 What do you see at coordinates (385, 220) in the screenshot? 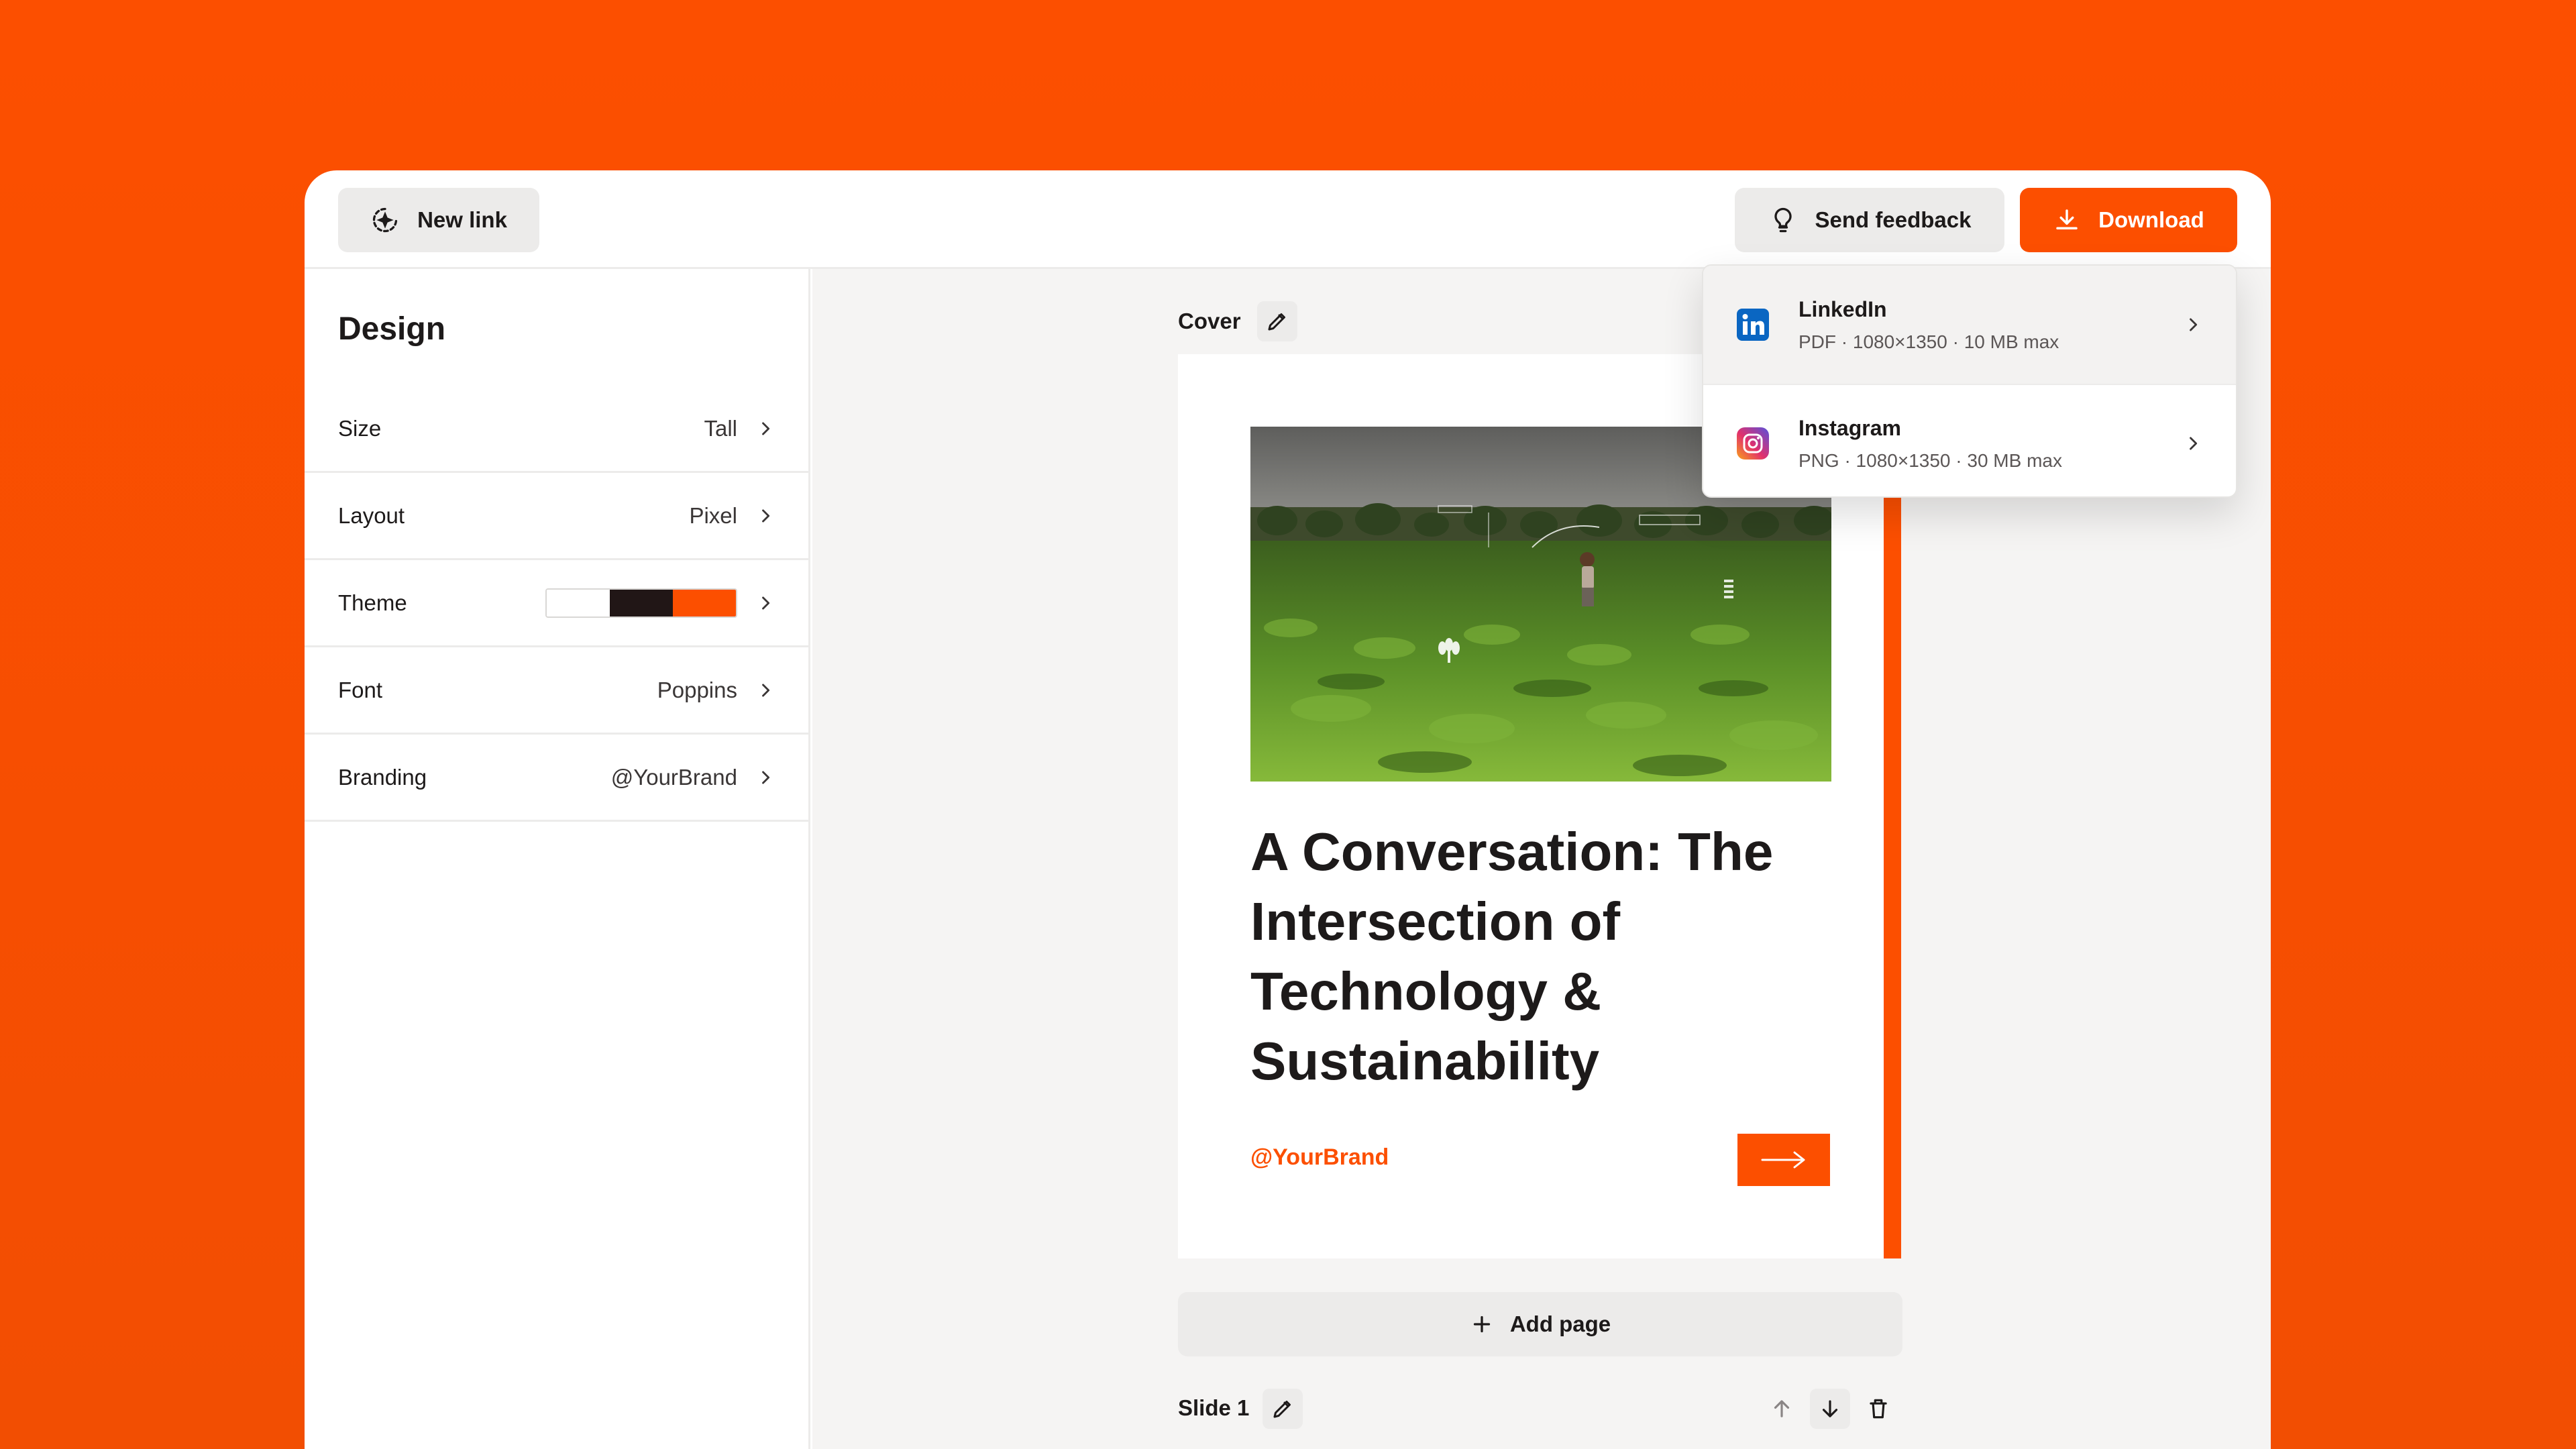
I see `sparkle-circle-icon` at bounding box center [385, 220].